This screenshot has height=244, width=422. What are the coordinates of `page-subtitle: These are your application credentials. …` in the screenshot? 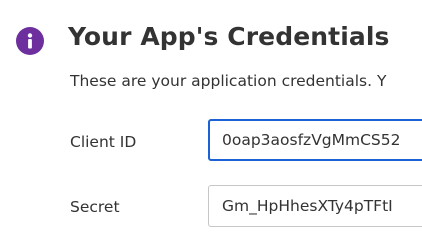 It's located at (228, 81).